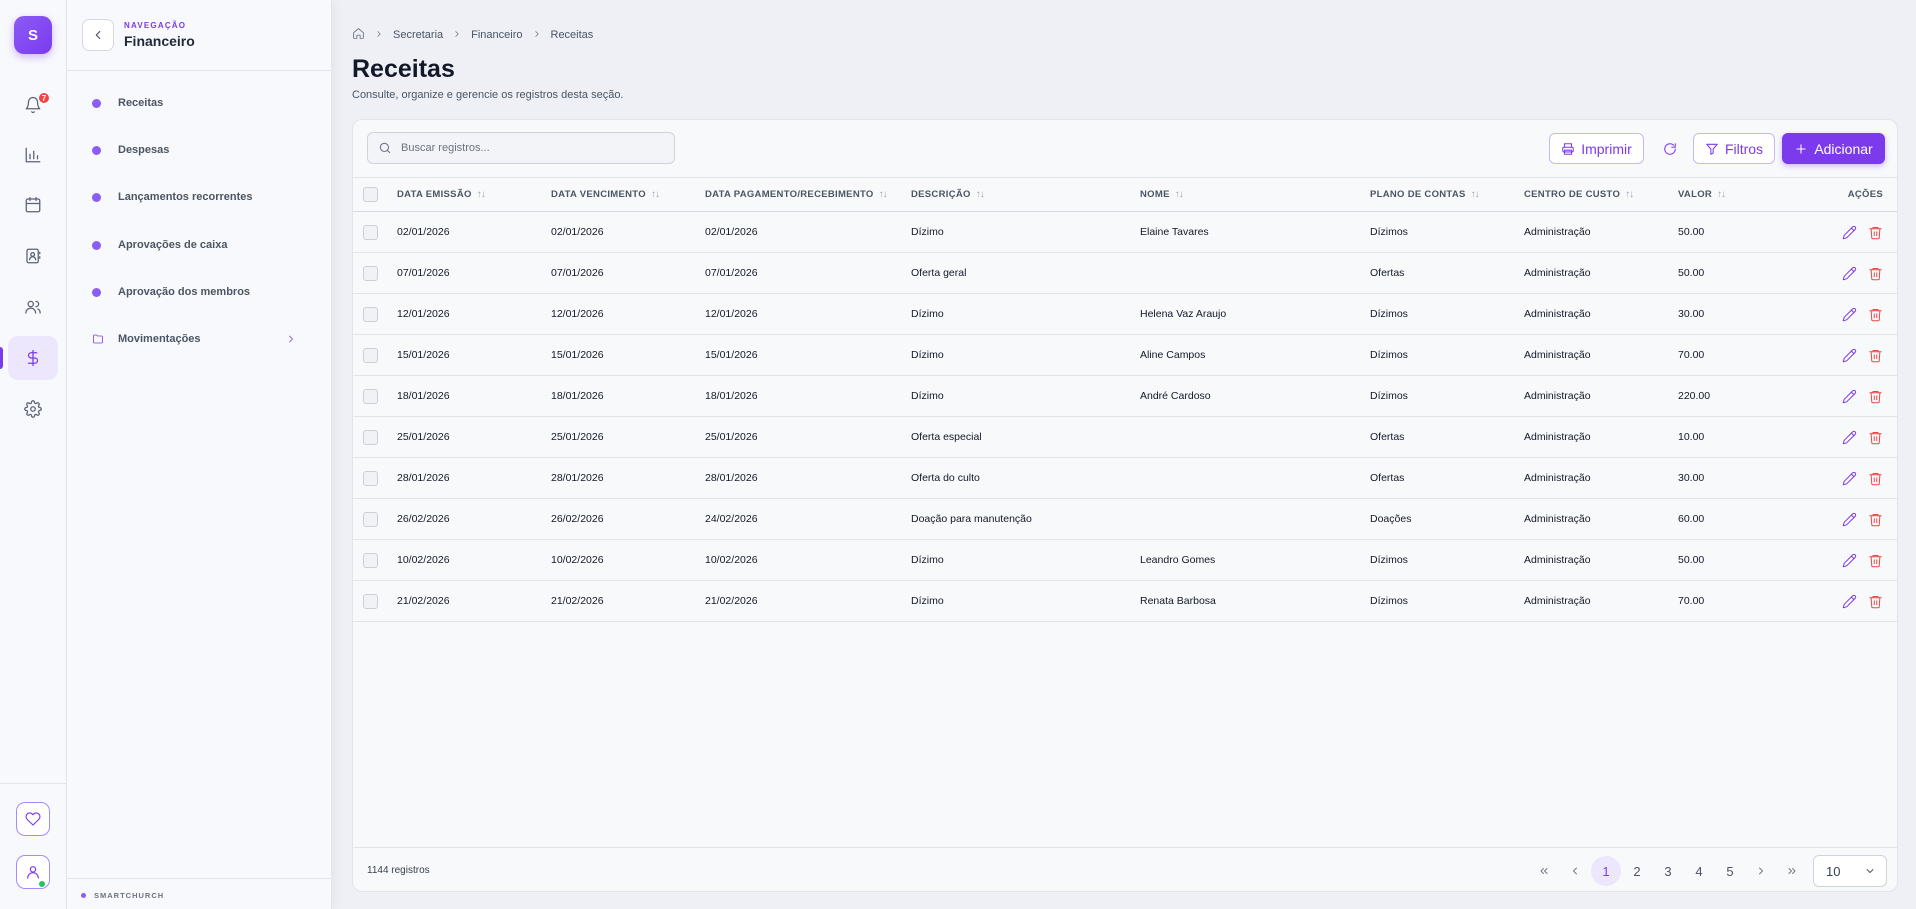 Image resolution: width=1916 pixels, height=909 pixels. What do you see at coordinates (33, 819) in the screenshot?
I see `rail-favorites` at bounding box center [33, 819].